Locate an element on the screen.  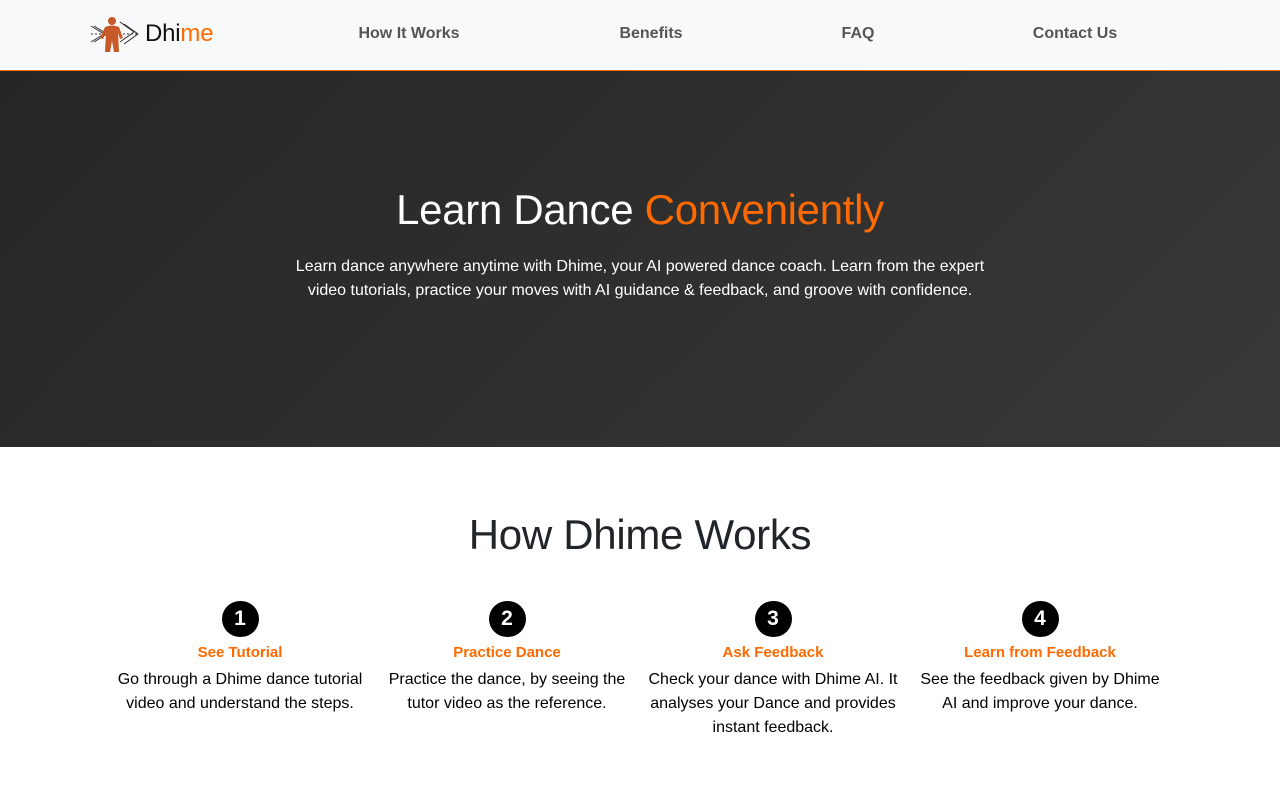
step-number-badge: 4 is located at coordinates (1040, 619).